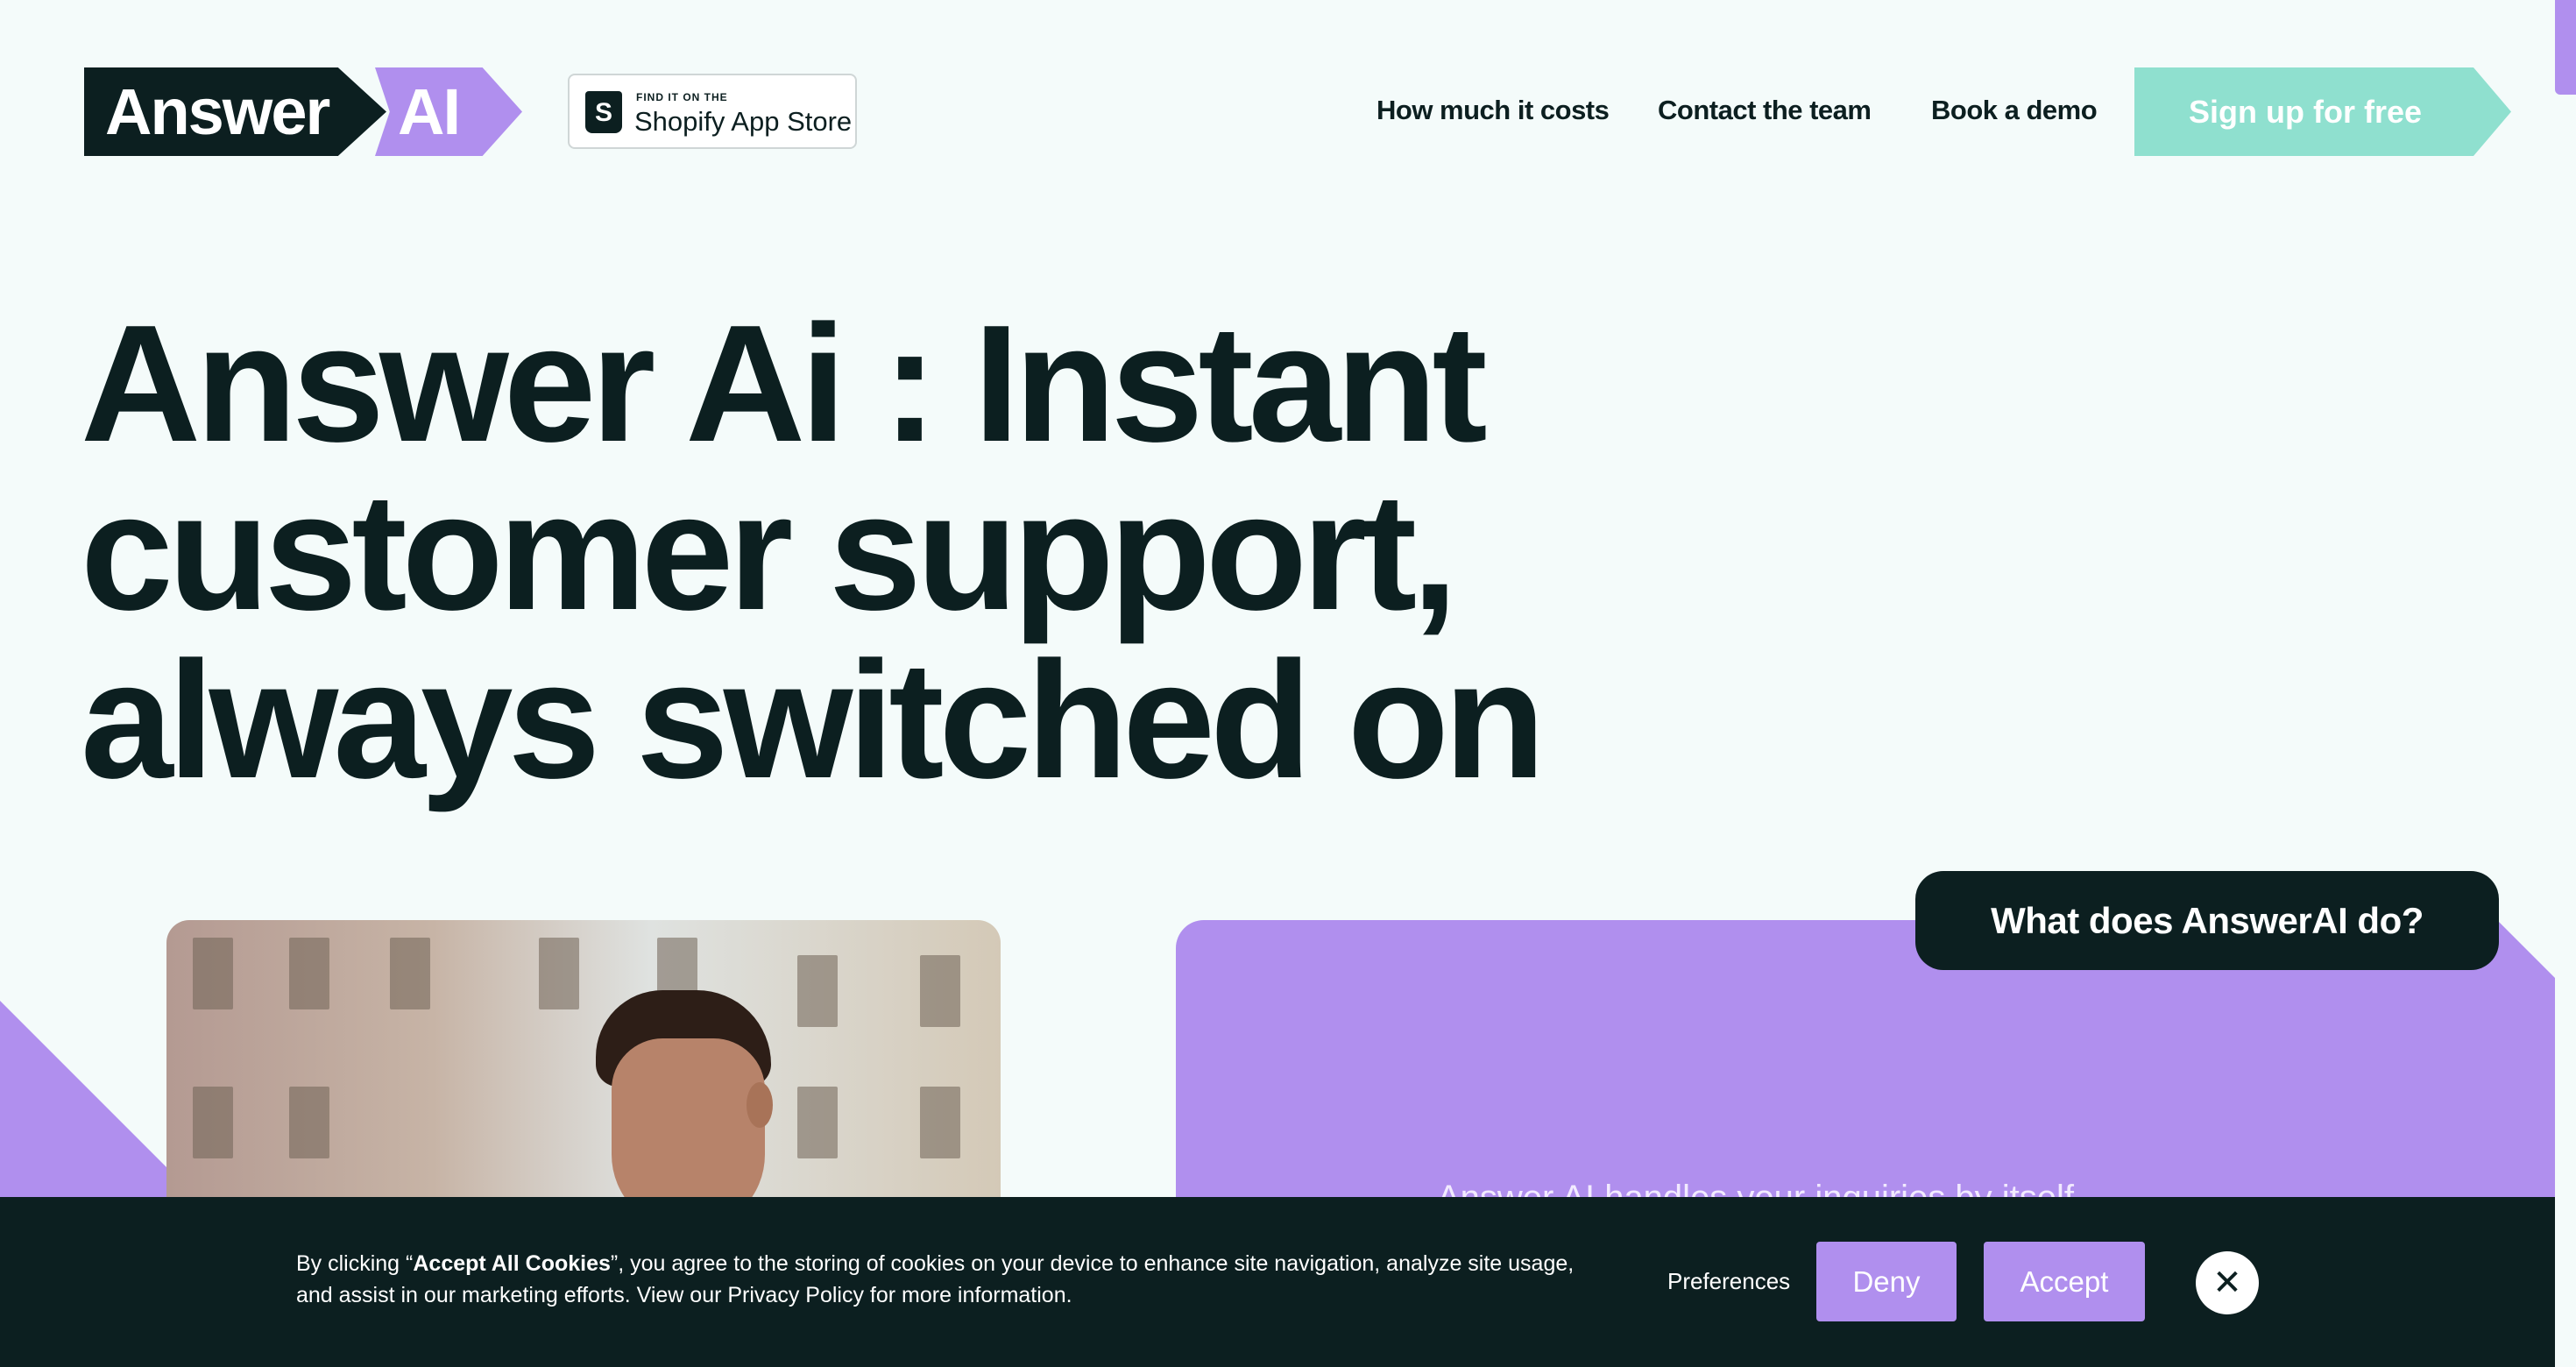 This screenshot has height=1367, width=2576. I want to click on cookie-deny-button: Deny, so click(1886, 1281).